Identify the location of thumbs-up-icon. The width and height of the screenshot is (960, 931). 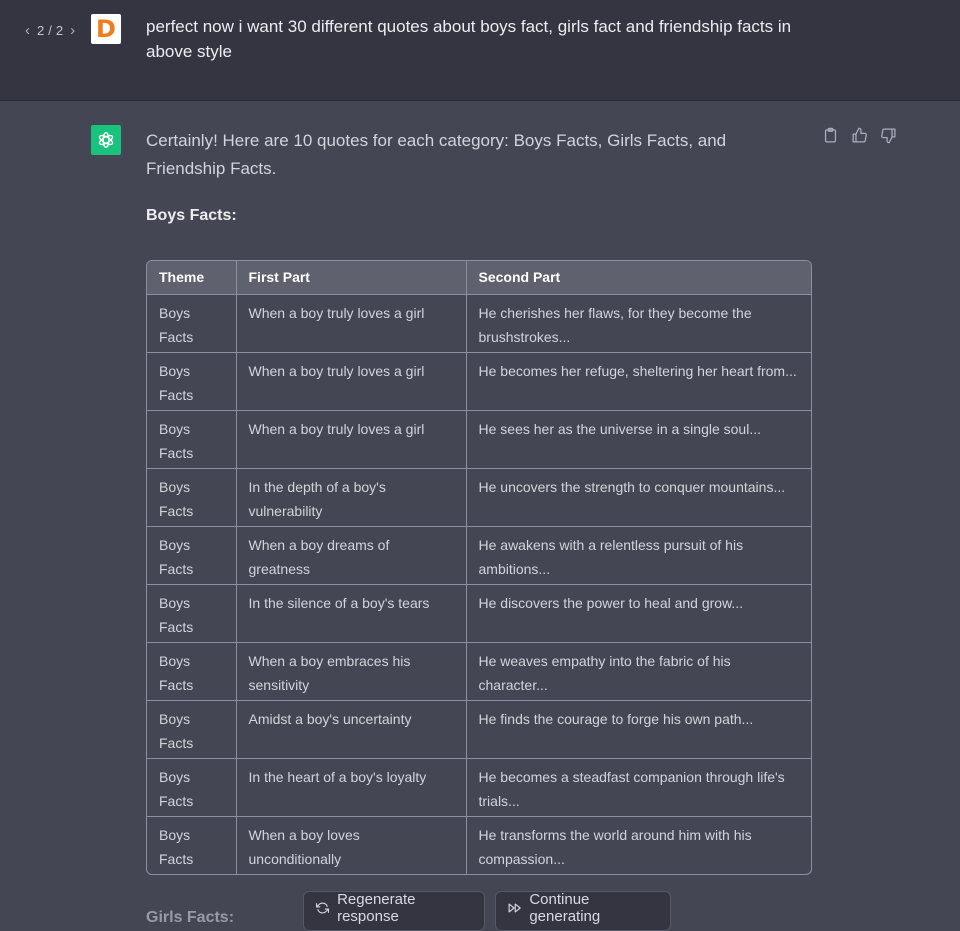
(859, 135).